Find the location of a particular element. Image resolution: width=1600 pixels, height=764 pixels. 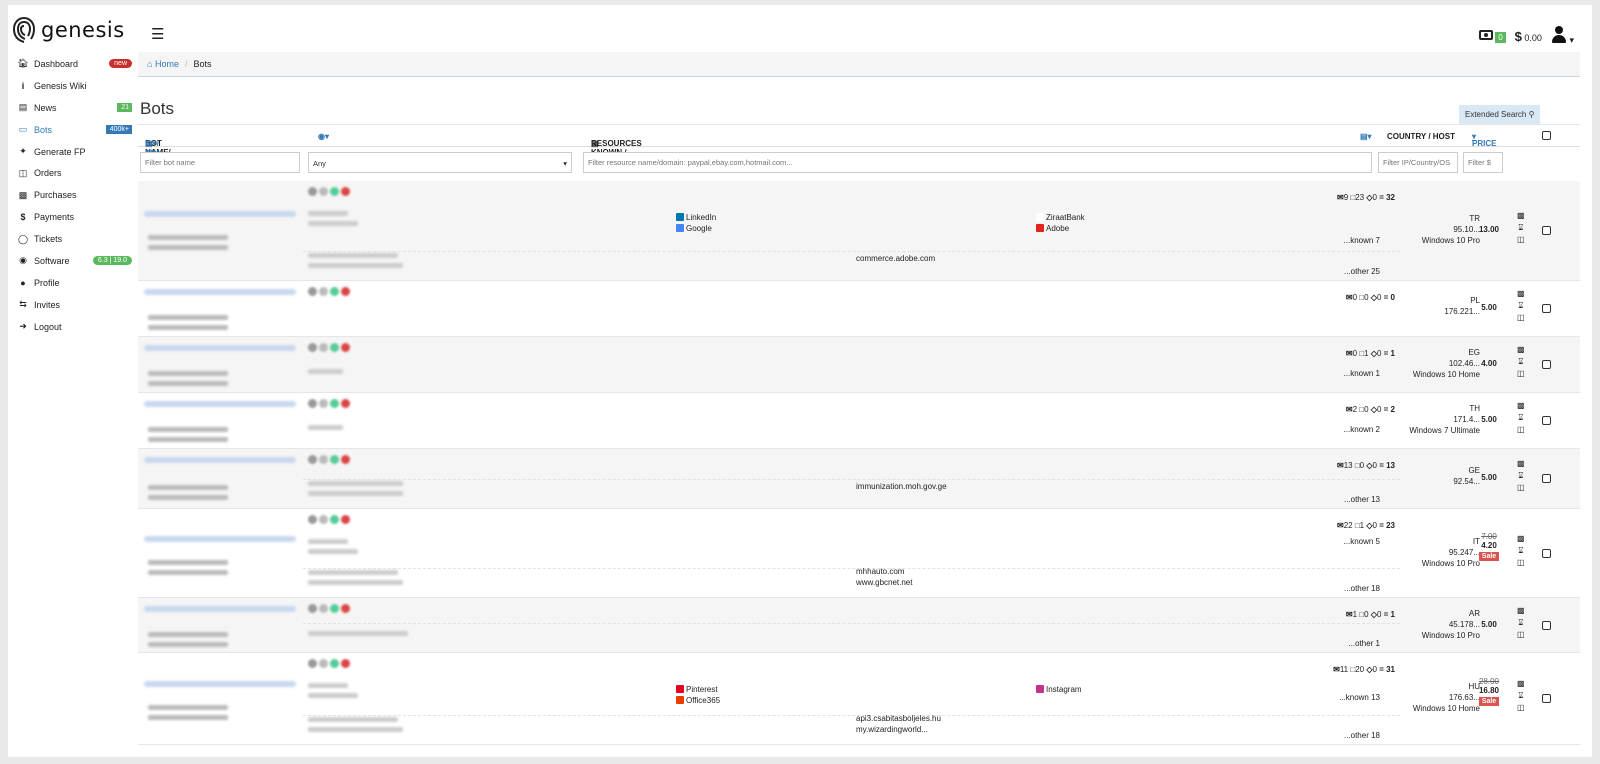

user-menu-button: ▾ is located at coordinates (1562, 36).